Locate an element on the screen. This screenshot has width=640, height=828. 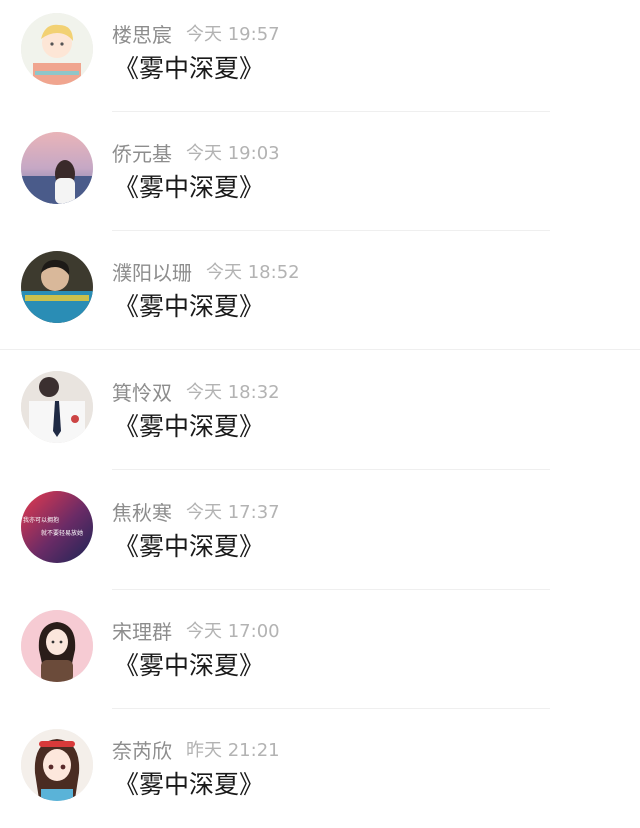
sender-name: 焦秋寒 is located at coordinates (142, 512).